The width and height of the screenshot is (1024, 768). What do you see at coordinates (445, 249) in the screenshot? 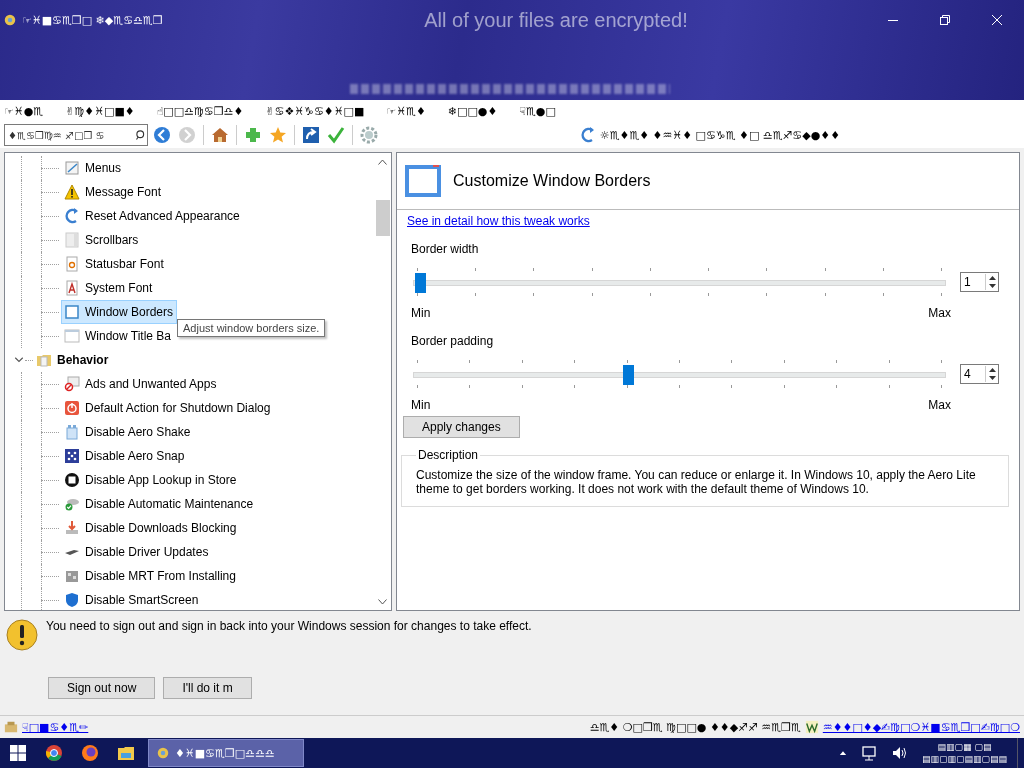
I see `slider-label: Border width` at bounding box center [445, 249].